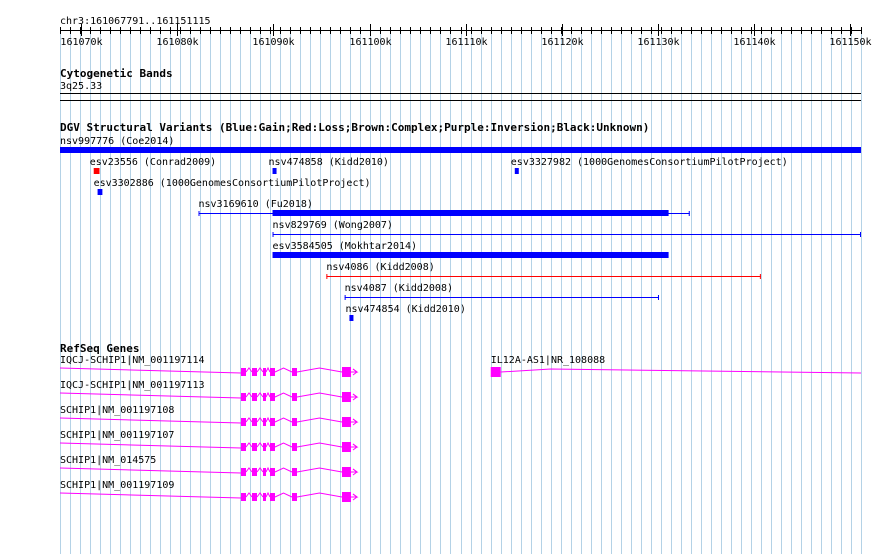 The height and width of the screenshot is (554, 890). I want to click on ruler-tick-label: 161080k, so click(177, 42).